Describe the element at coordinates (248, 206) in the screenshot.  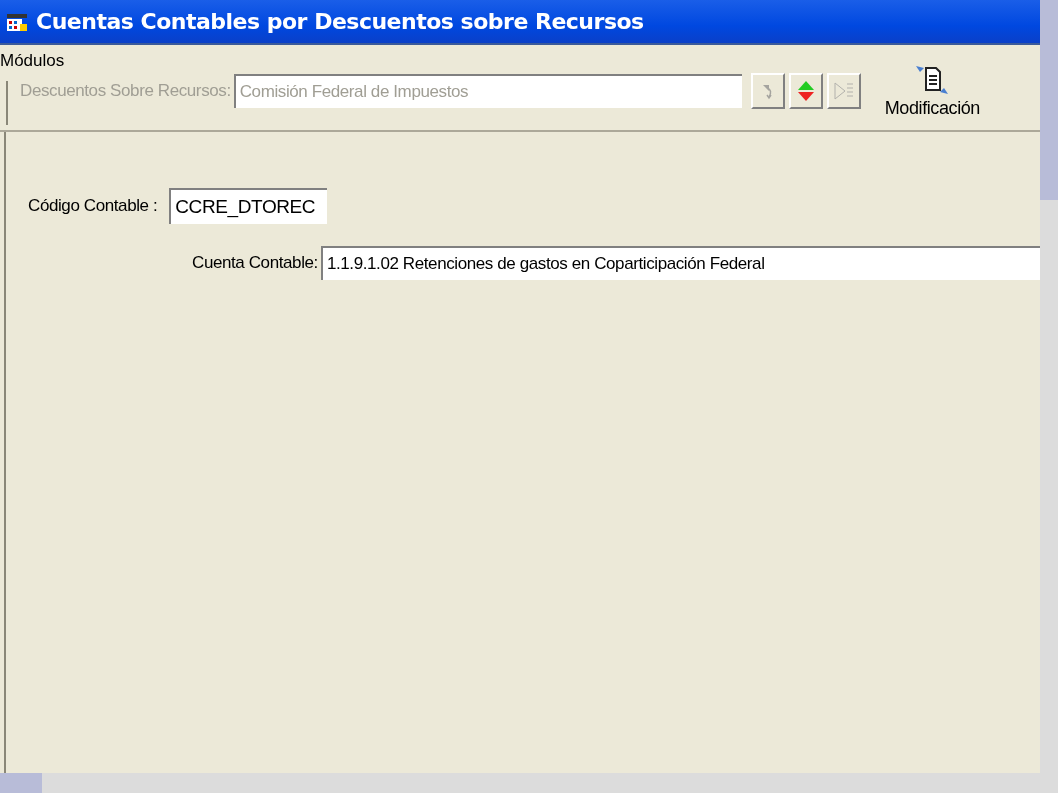
I see `code-field: CCRE_DTOREC` at that location.